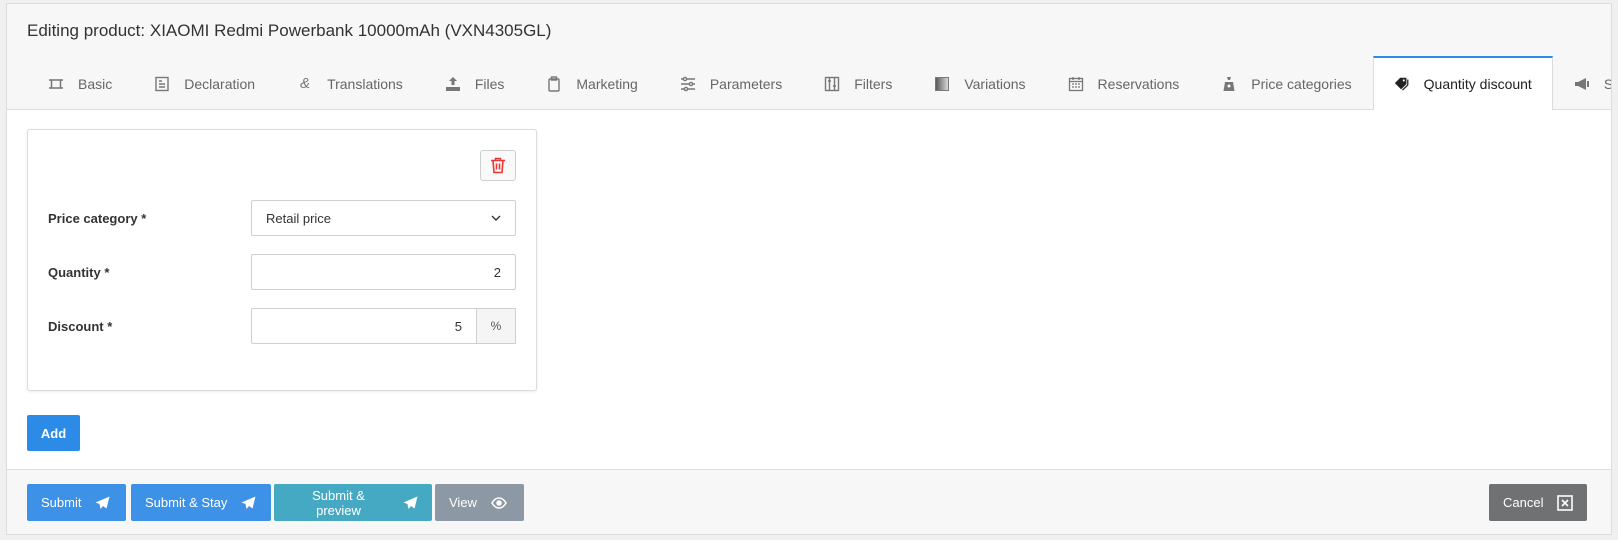  What do you see at coordinates (1607, 84) in the screenshot?
I see `tab-label: SEO` at bounding box center [1607, 84].